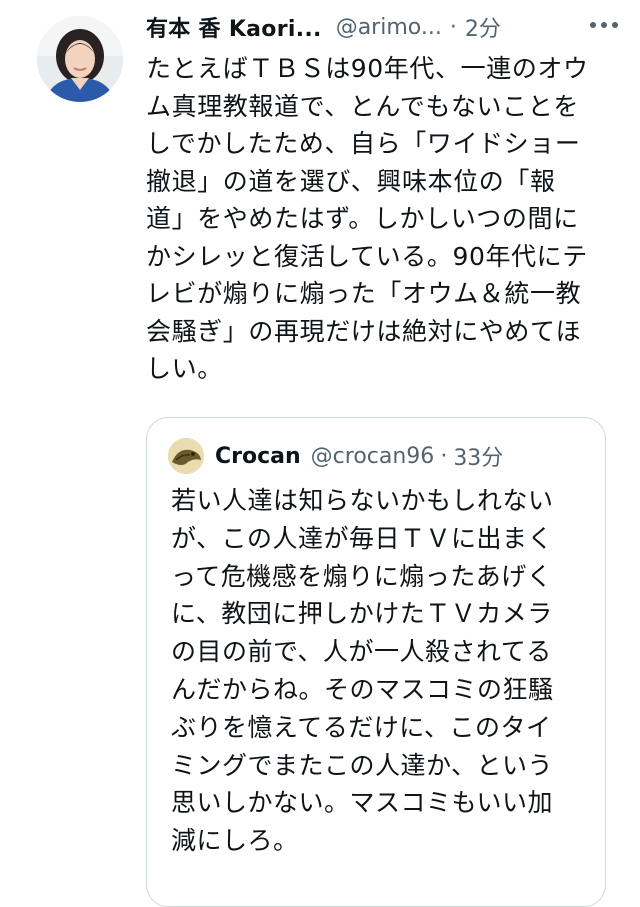 Image resolution: width=640 pixels, height=907 pixels. What do you see at coordinates (483, 27) in the screenshot?
I see `tweet-timestamp: 2分` at bounding box center [483, 27].